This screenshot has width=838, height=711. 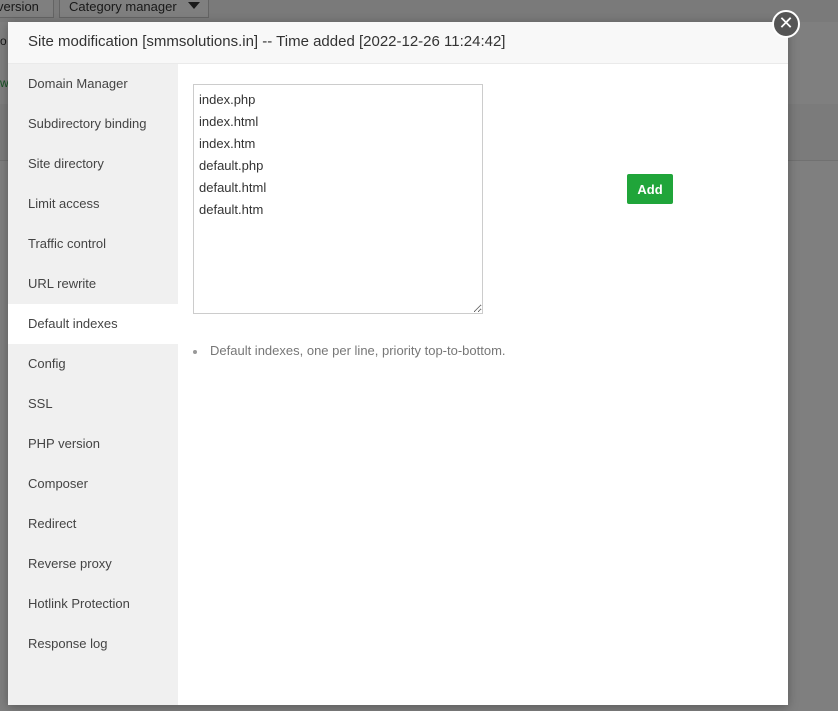 What do you see at coordinates (93, 84) in the screenshot?
I see `sidebar-item-domain-manager: Domain Manager` at bounding box center [93, 84].